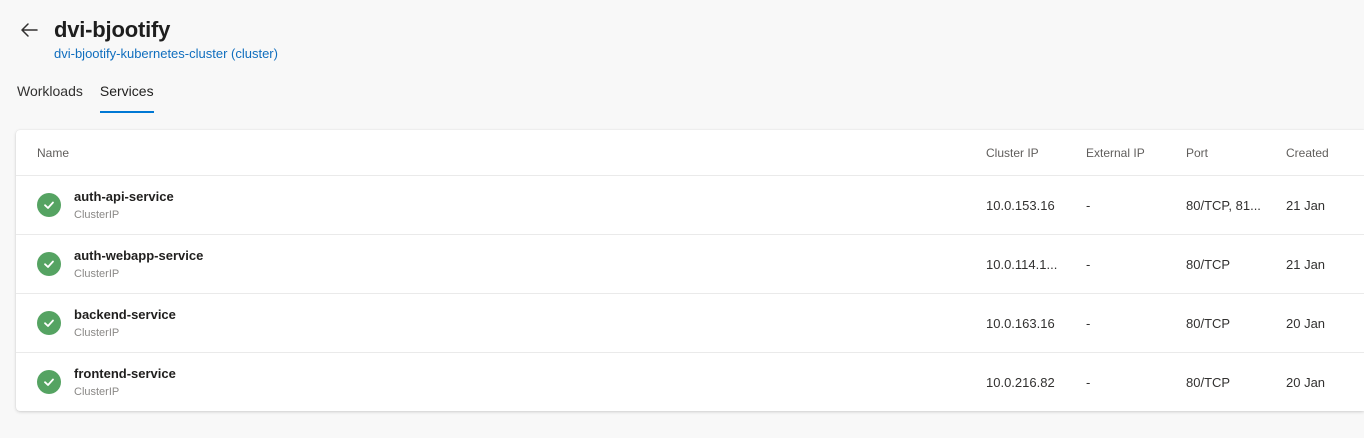 The width and height of the screenshot is (1364, 438). I want to click on back-button, so click(29, 32).